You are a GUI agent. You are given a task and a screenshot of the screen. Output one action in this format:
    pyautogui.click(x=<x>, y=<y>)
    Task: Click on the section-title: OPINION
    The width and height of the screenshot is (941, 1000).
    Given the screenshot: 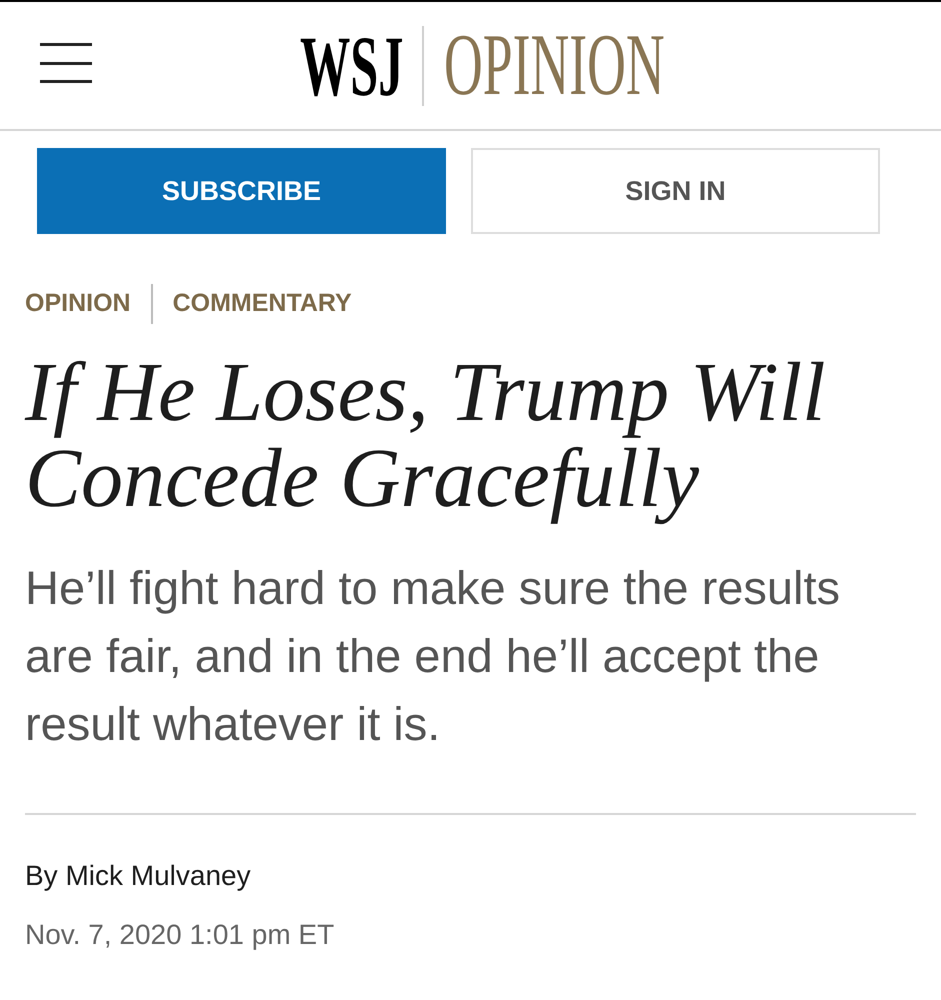 What is the action you would take?
    pyautogui.click(x=554, y=65)
    